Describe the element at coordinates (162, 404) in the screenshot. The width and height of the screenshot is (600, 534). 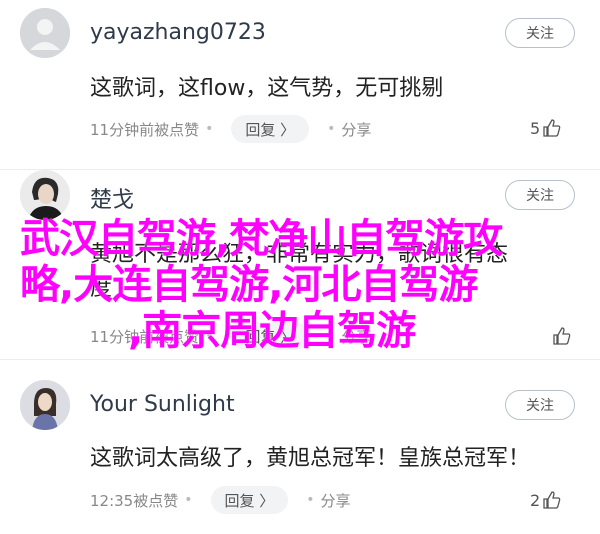
I see `username: Your Sunlight` at that location.